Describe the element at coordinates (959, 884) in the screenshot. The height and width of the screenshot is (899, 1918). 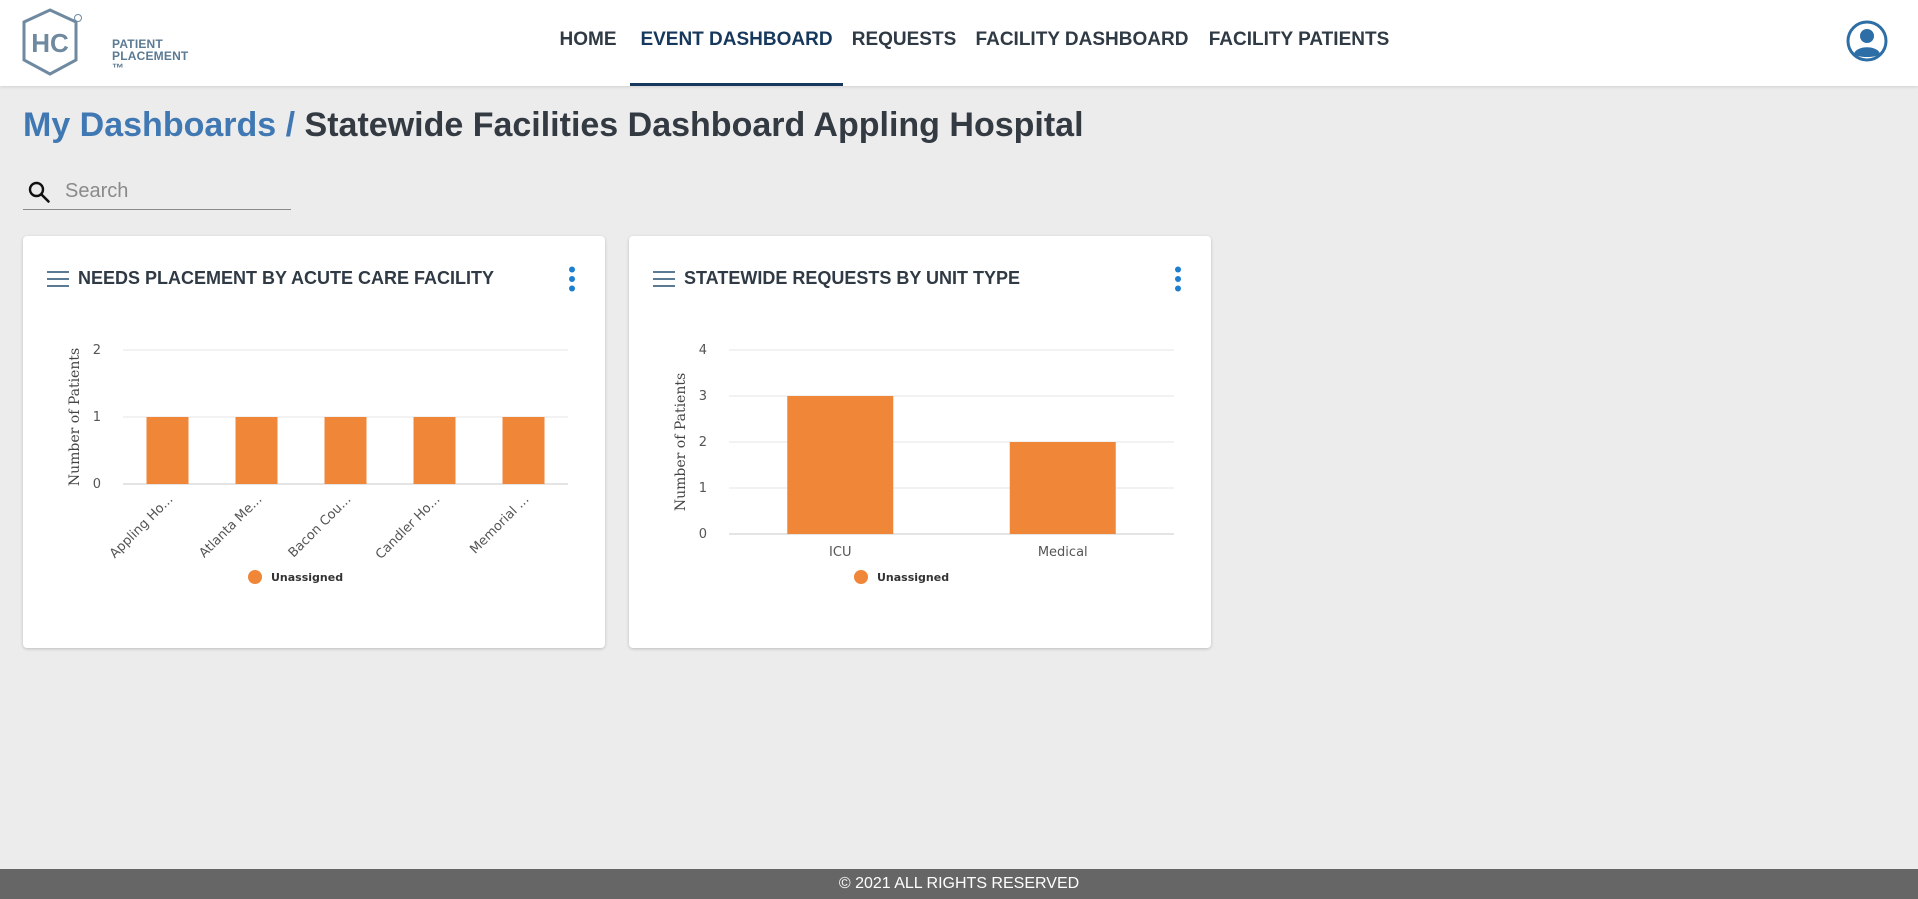
I see `footer: © 2021 ALL RIGHTS RESERVED` at that location.